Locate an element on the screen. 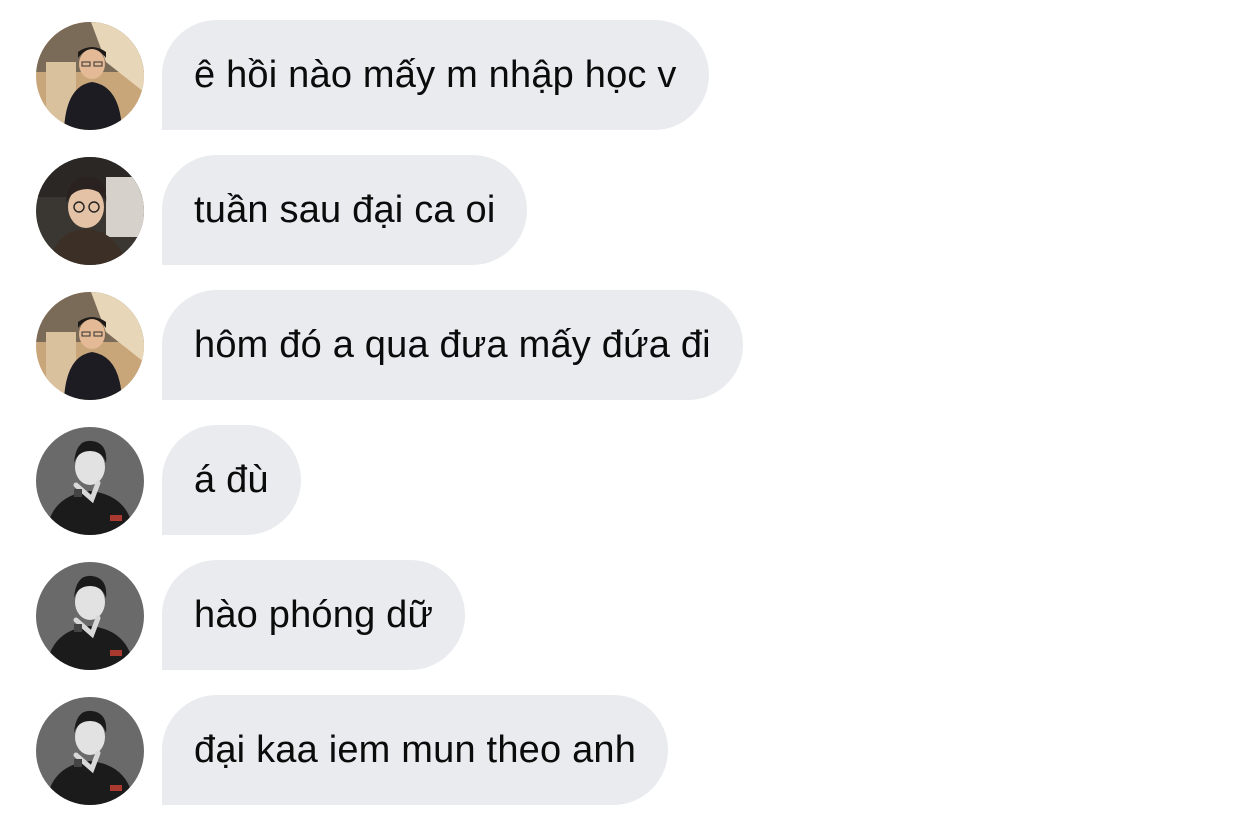  message-bubble: đại kaa iem mun theo anh is located at coordinates (415, 750).